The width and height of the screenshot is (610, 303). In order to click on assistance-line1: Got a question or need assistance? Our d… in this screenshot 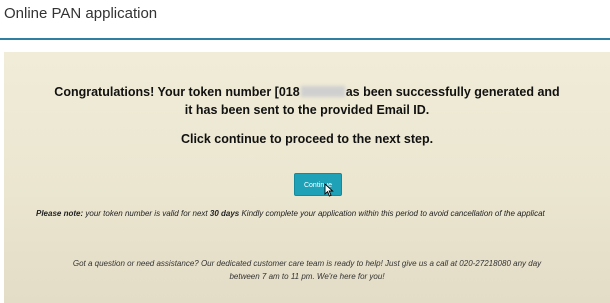, I will do `click(307, 263)`.